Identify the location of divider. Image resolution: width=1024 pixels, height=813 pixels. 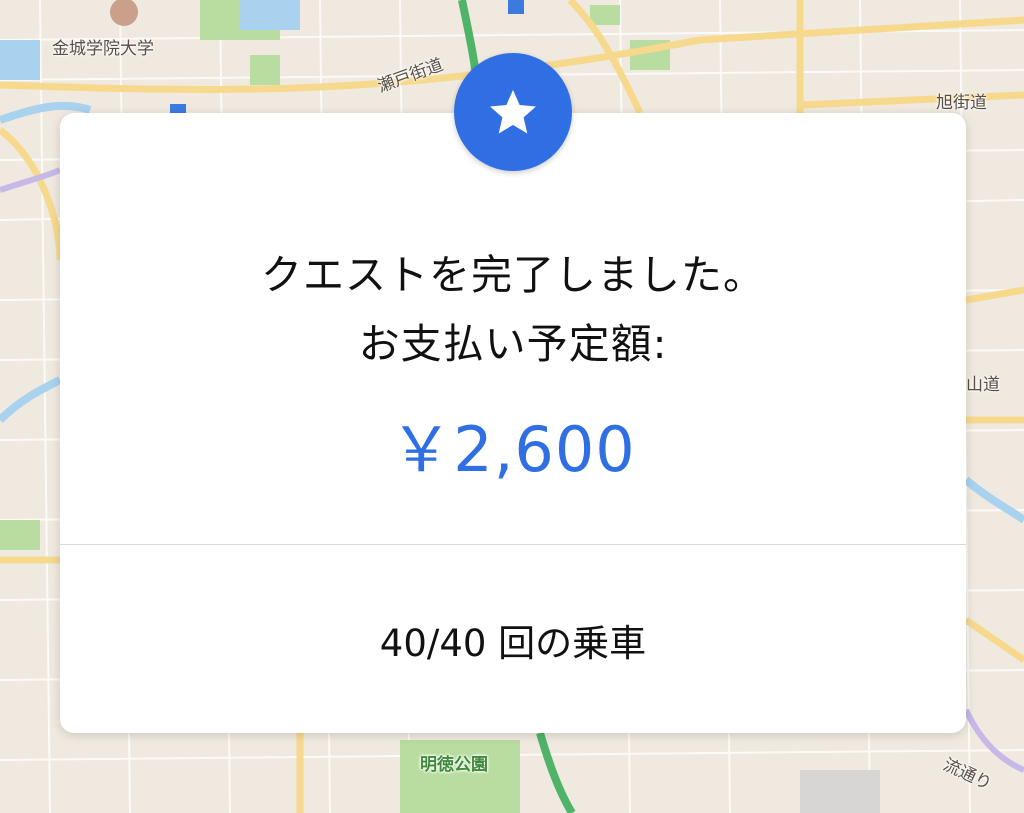
(513, 544).